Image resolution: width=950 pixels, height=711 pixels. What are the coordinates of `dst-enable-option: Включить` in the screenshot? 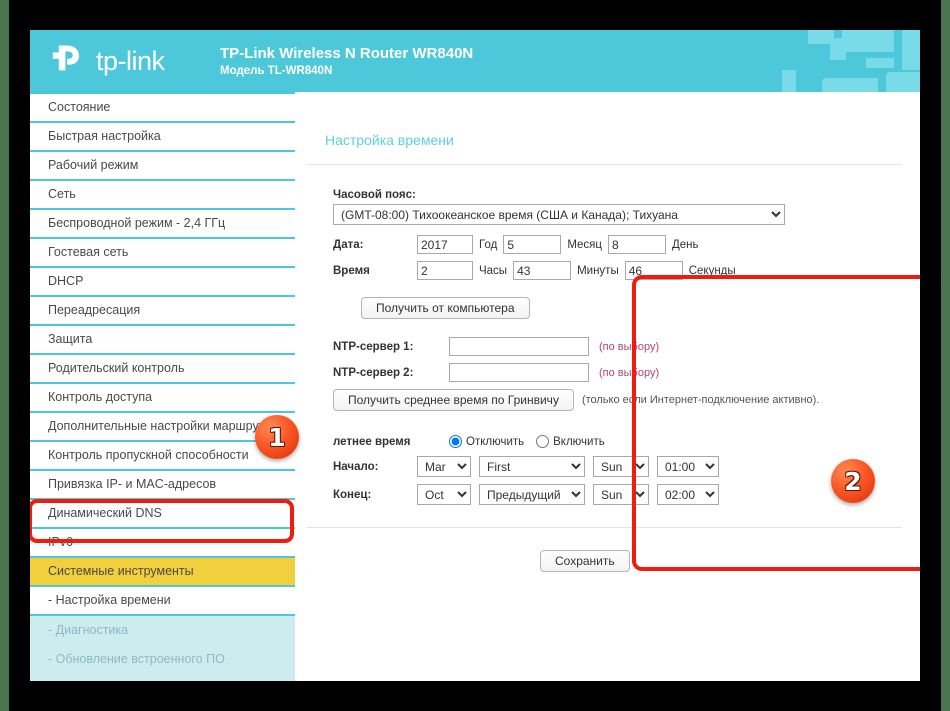 It's located at (570, 441).